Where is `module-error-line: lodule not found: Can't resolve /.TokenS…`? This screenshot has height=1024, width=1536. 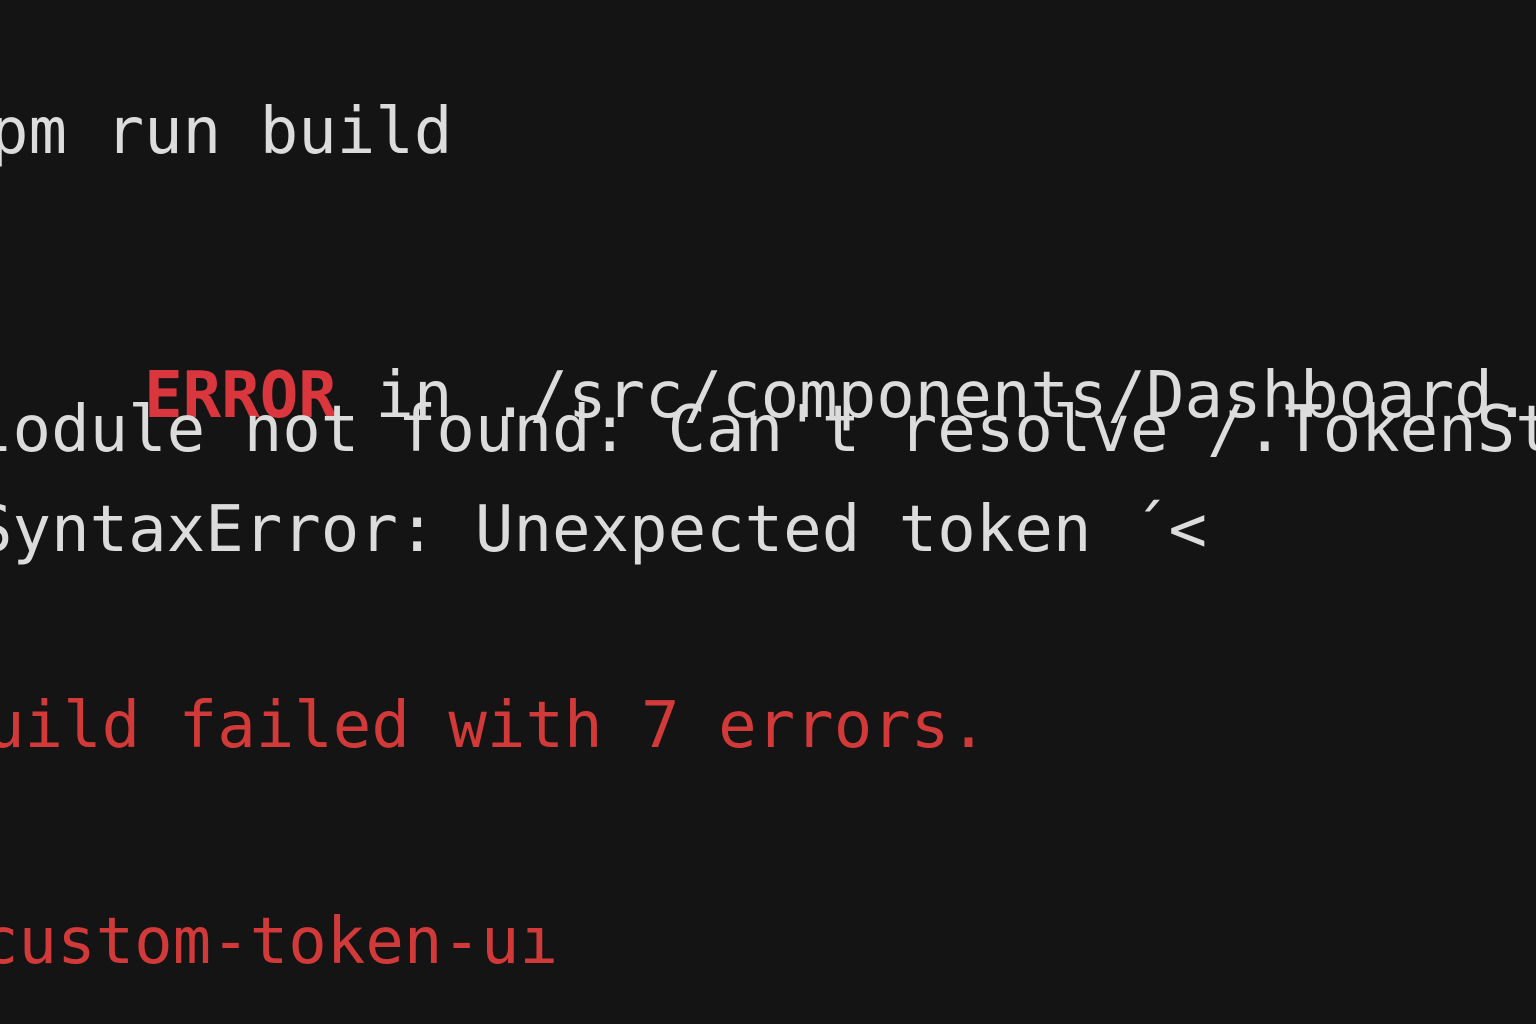
module-error-line: lodule not found: Can't resolve /.TokenS… is located at coordinates (768, 430).